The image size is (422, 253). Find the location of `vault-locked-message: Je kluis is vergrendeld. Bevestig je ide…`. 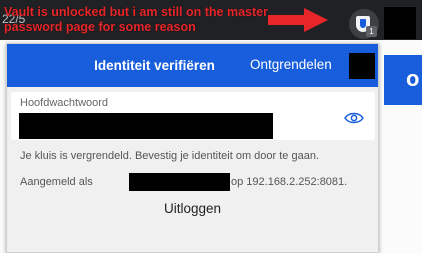

vault-locked-message: Je kluis is vergrendeld. Bevestig je ide… is located at coordinates (169, 156).